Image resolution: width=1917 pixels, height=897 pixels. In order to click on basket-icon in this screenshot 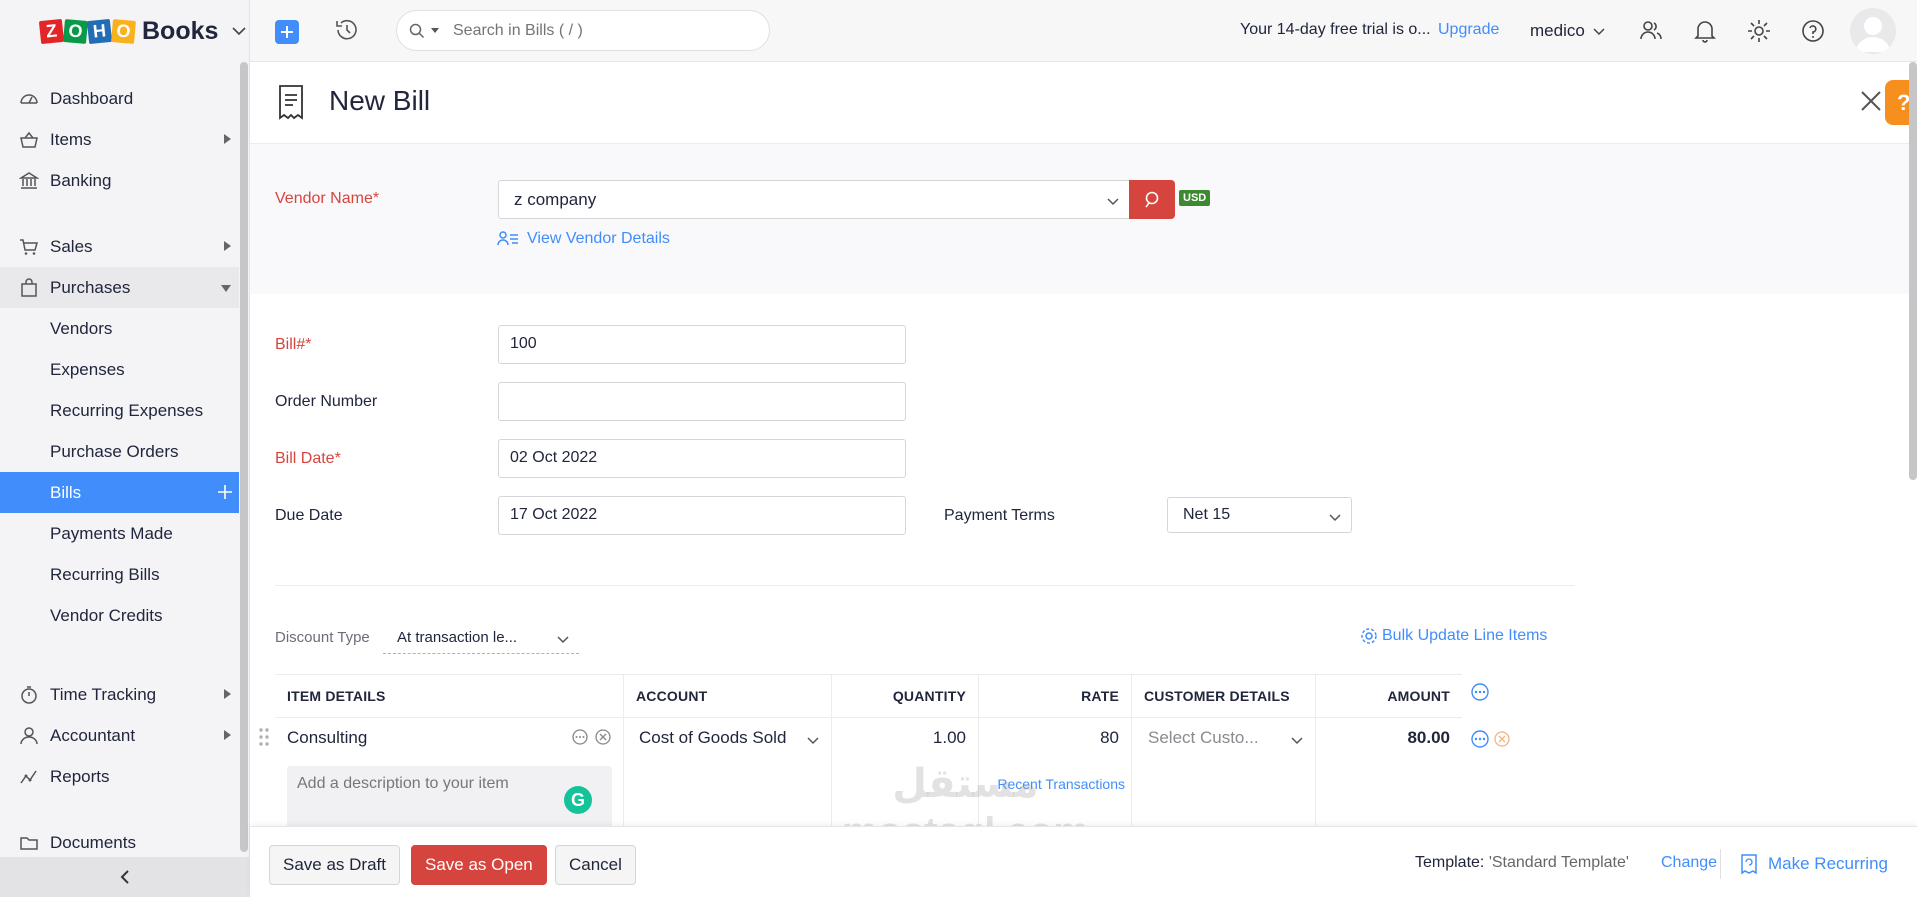, I will do `click(29, 140)`.